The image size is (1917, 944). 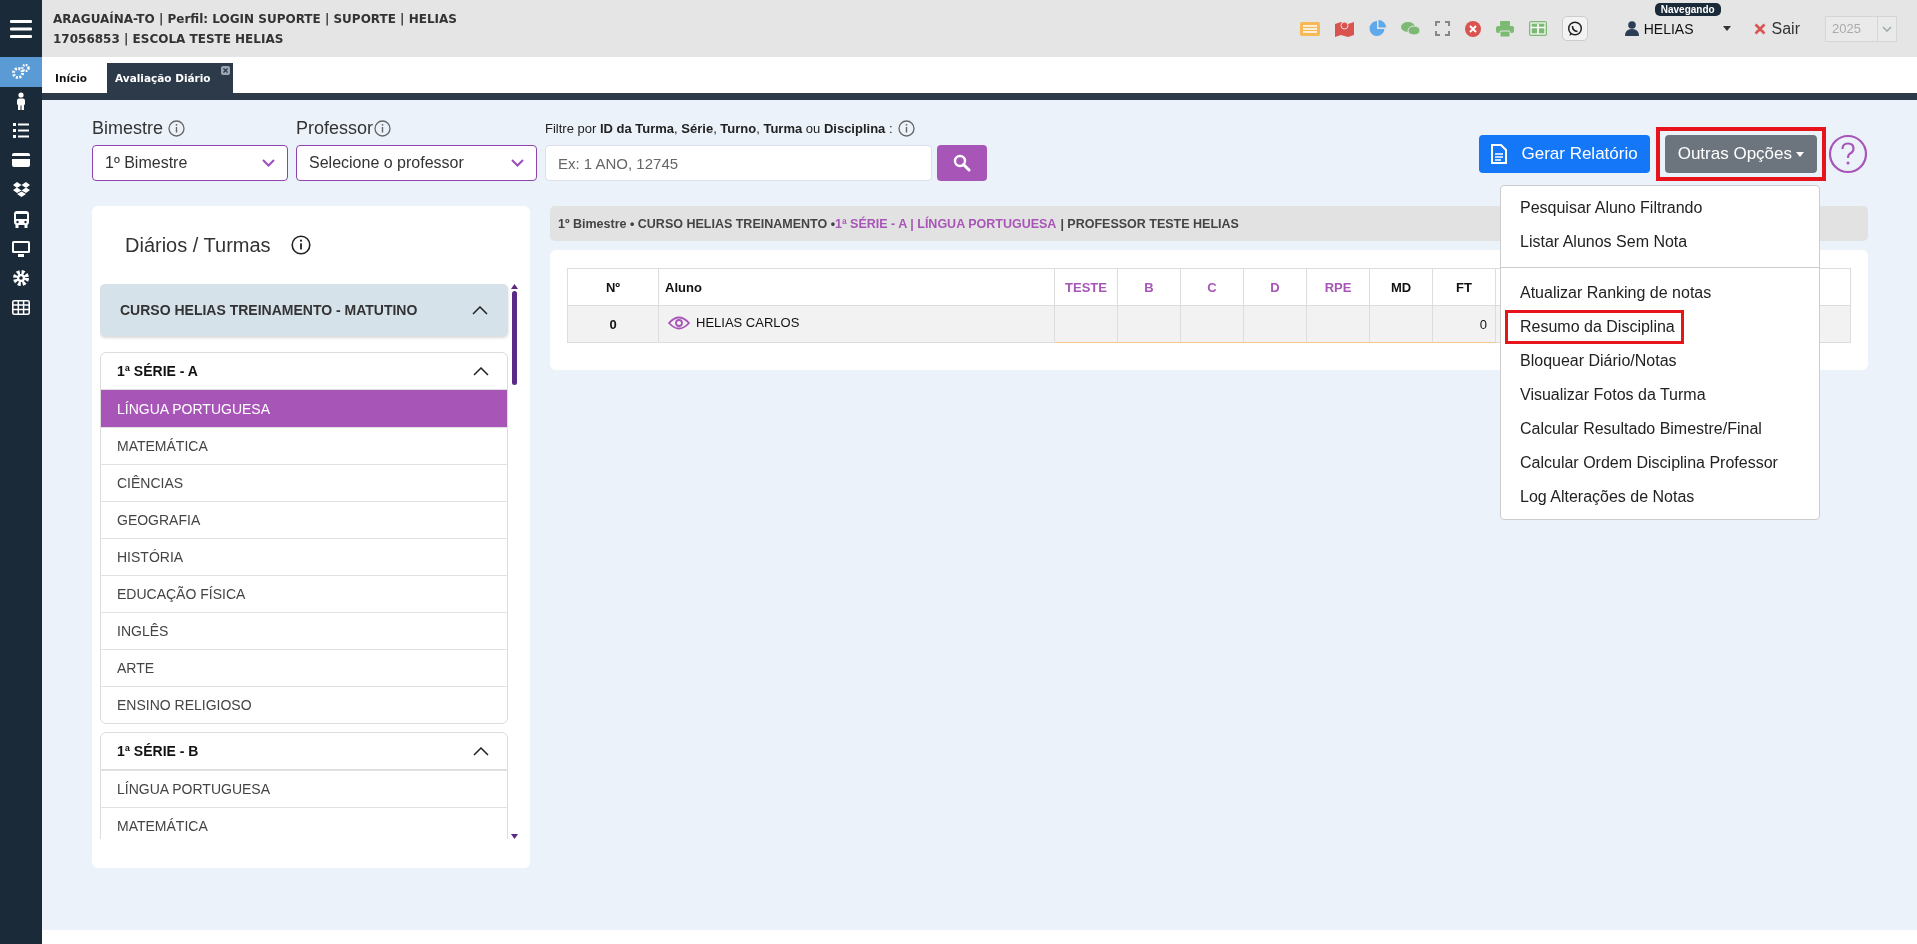 I want to click on column-header: Aluno, so click(x=856, y=287).